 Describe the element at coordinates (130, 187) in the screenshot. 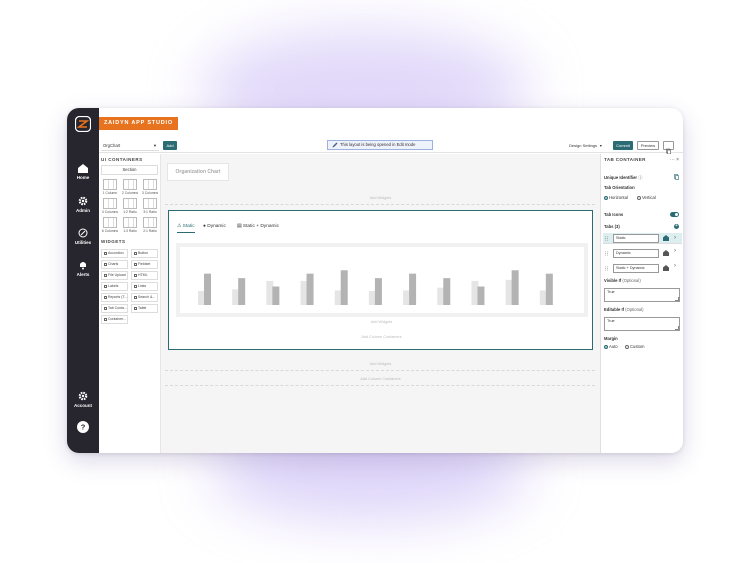

I see `layout-tile: 2 Columns` at that location.